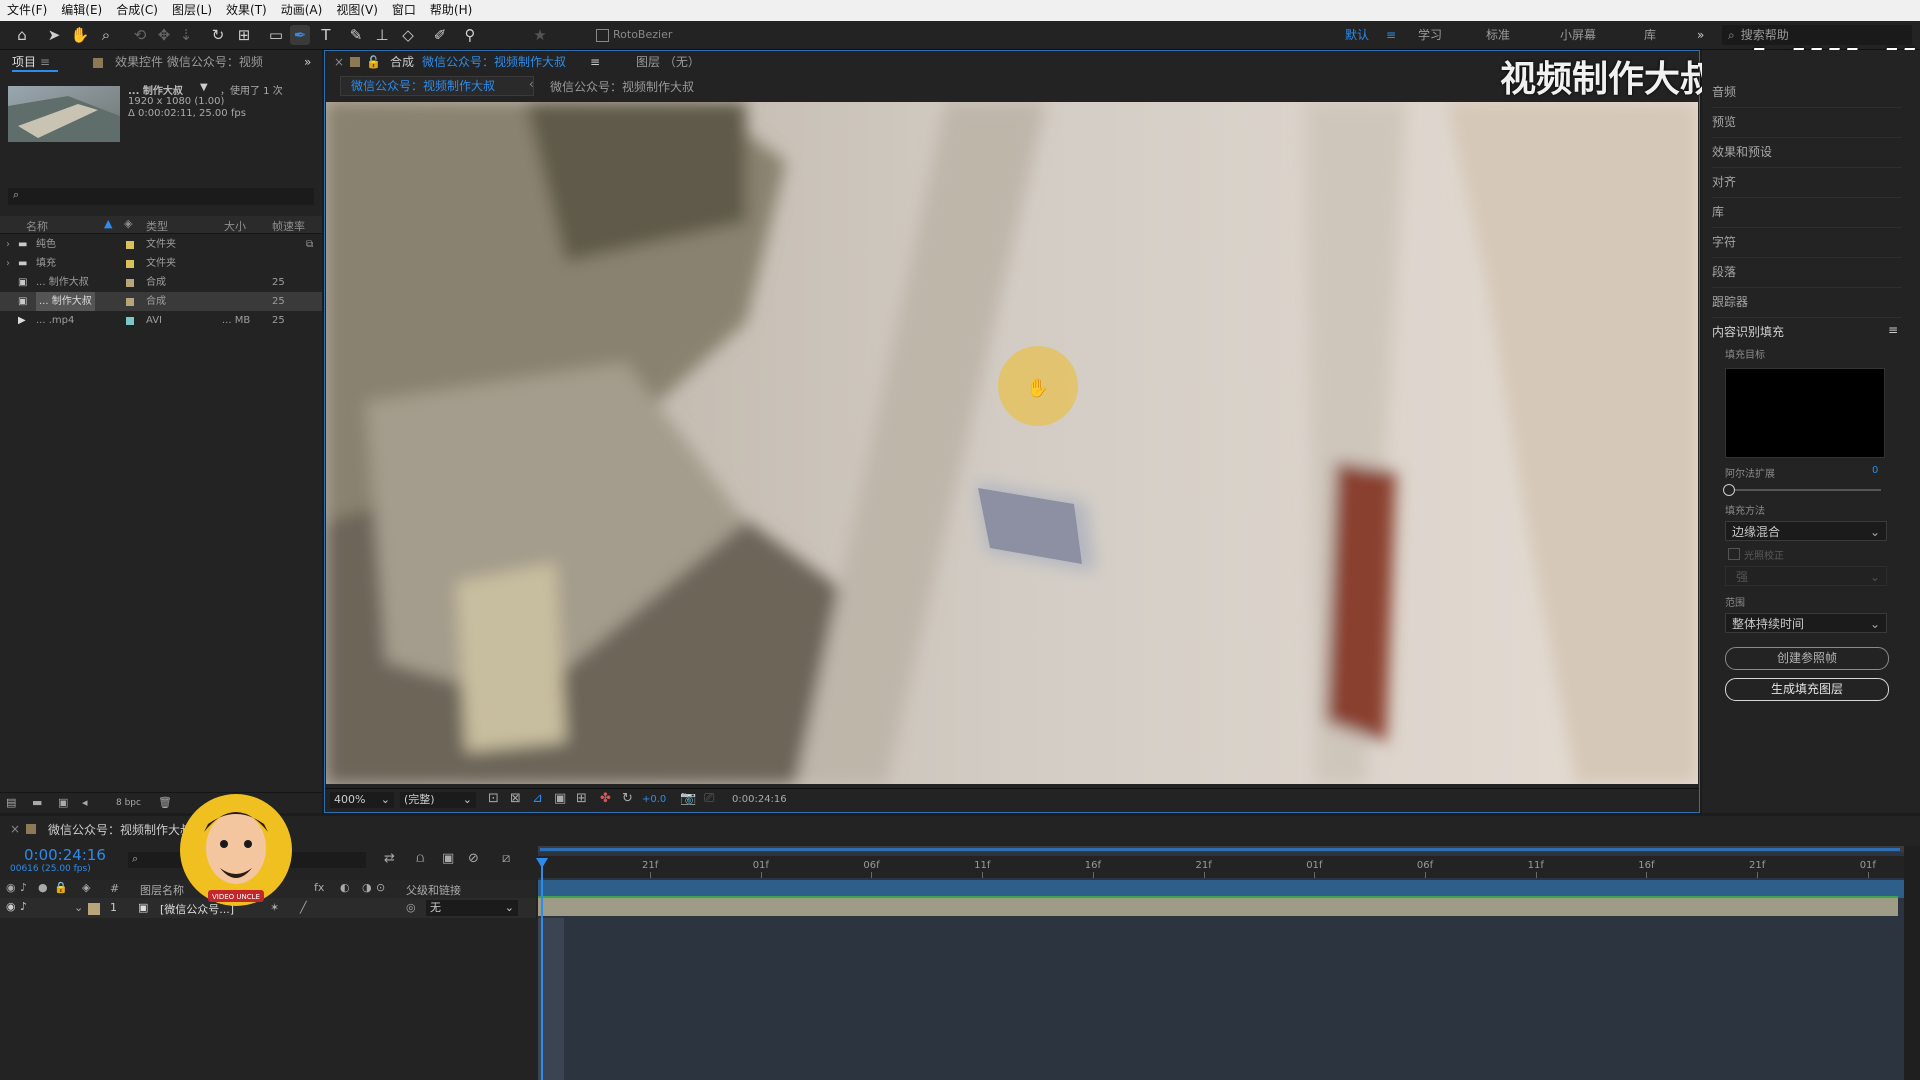  I want to click on bit-depth-button: 8 bpc, so click(128, 803).